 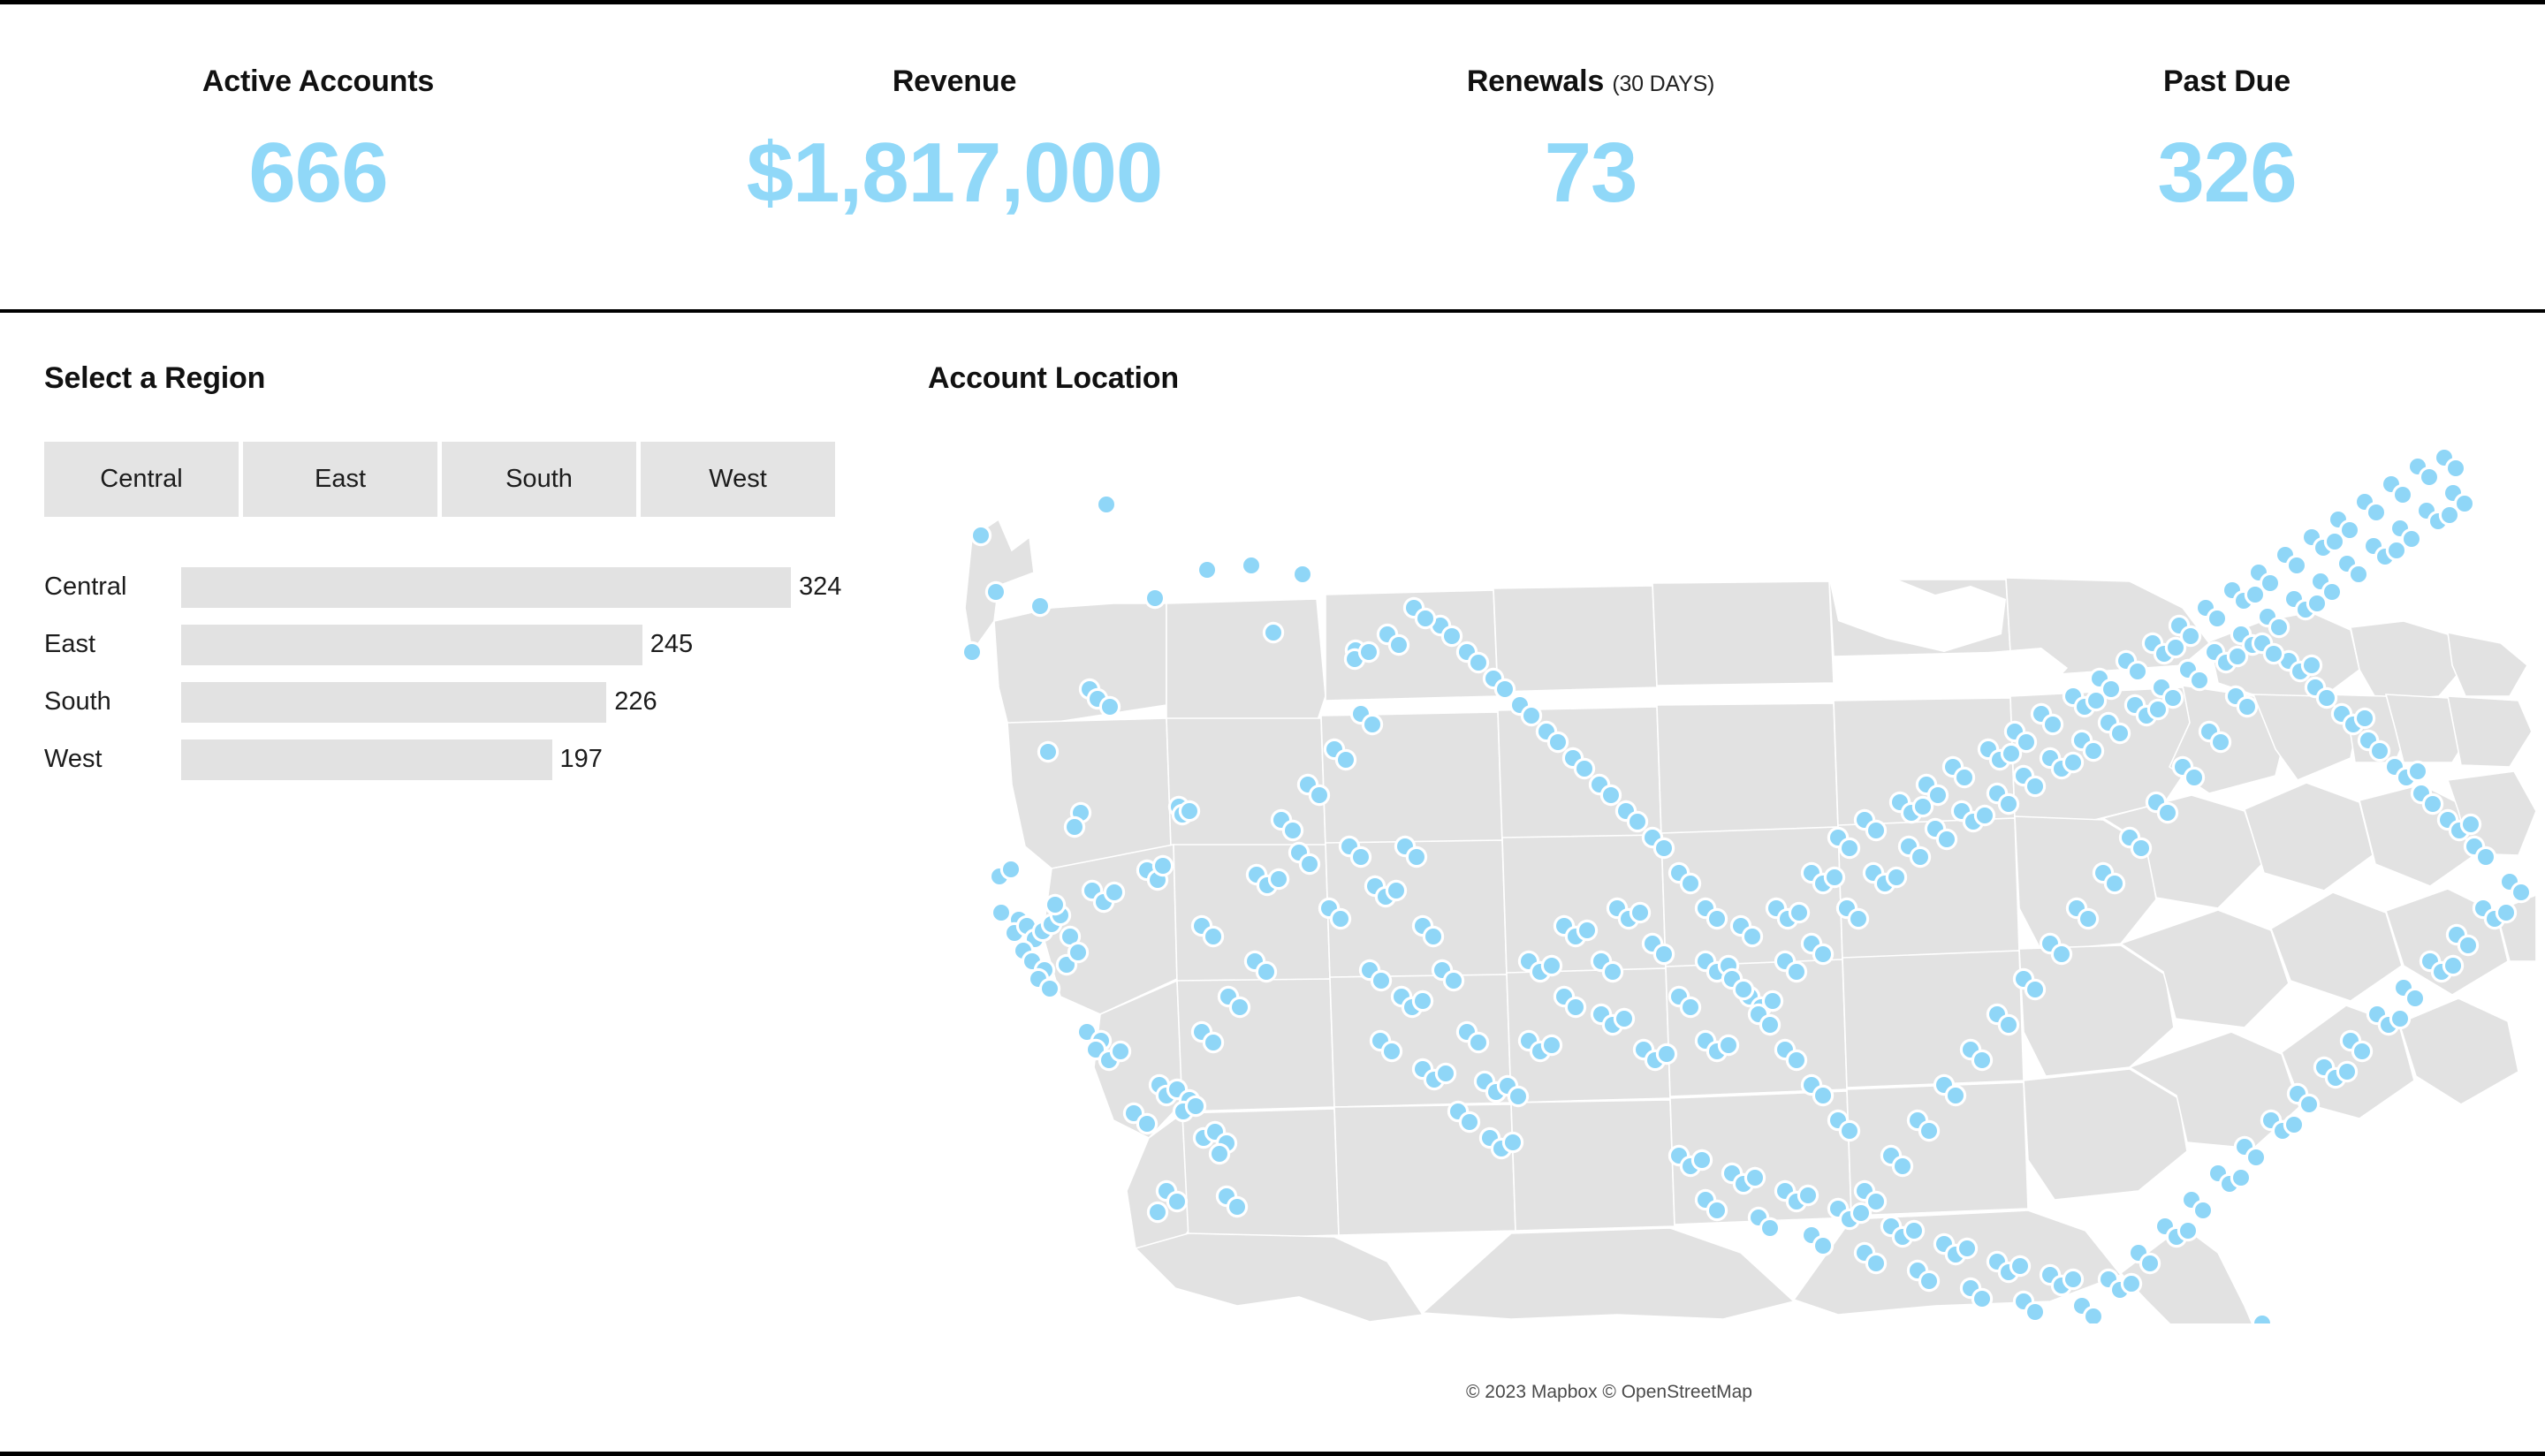 I want to click on region-button-west: West, so click(x=738, y=479).